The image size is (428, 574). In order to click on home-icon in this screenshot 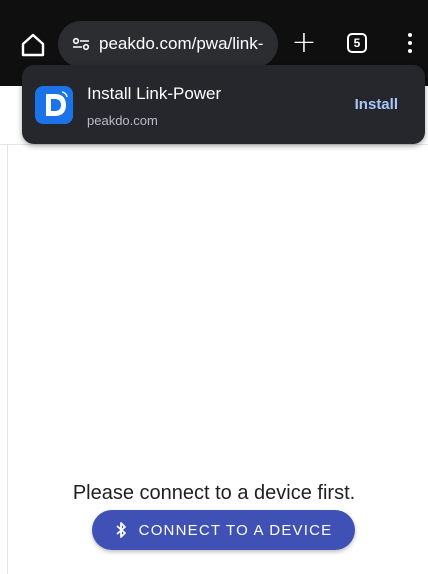, I will do `click(33, 45)`.